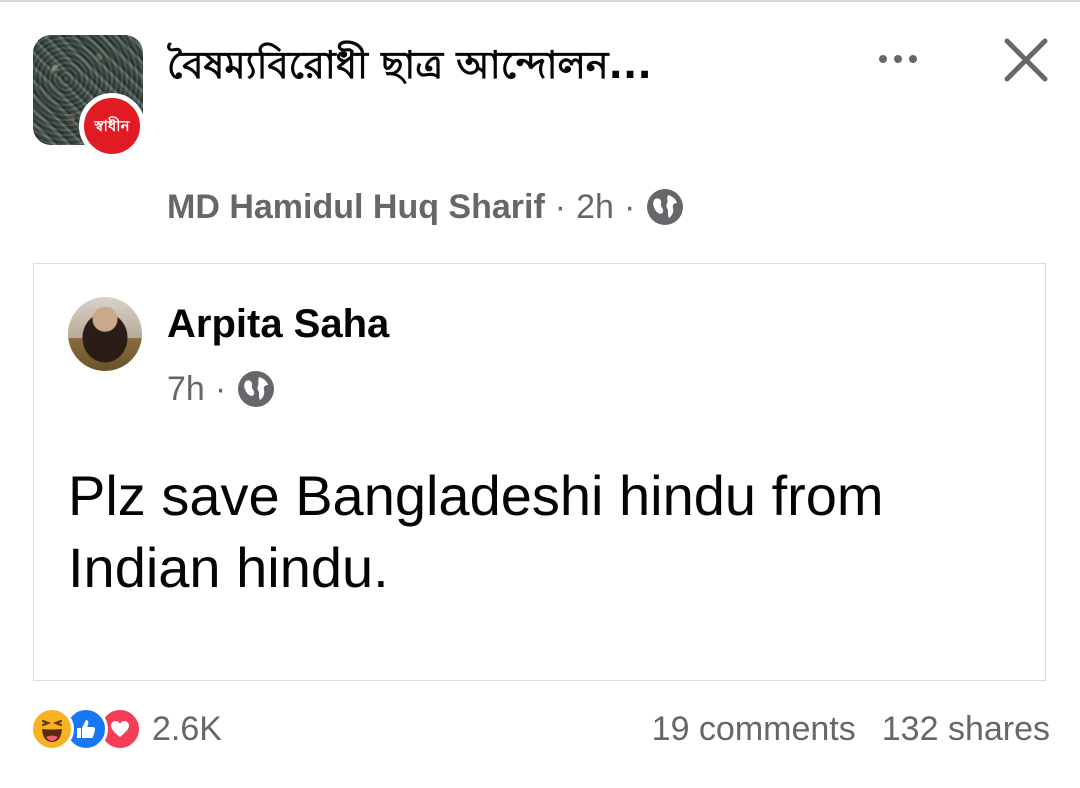 Image resolution: width=1080 pixels, height=788 pixels. What do you see at coordinates (187, 728) in the screenshot?
I see `reaction-count: 2.6K` at bounding box center [187, 728].